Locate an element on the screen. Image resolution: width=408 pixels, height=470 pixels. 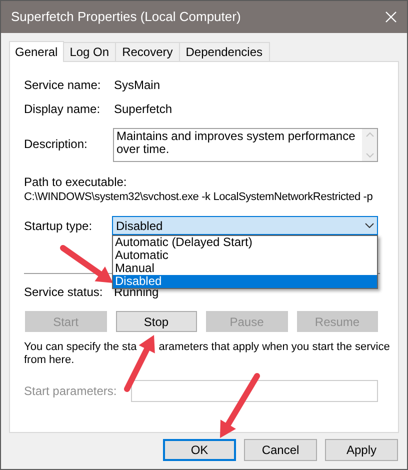
dialog-button: Cancel is located at coordinates (280, 450).